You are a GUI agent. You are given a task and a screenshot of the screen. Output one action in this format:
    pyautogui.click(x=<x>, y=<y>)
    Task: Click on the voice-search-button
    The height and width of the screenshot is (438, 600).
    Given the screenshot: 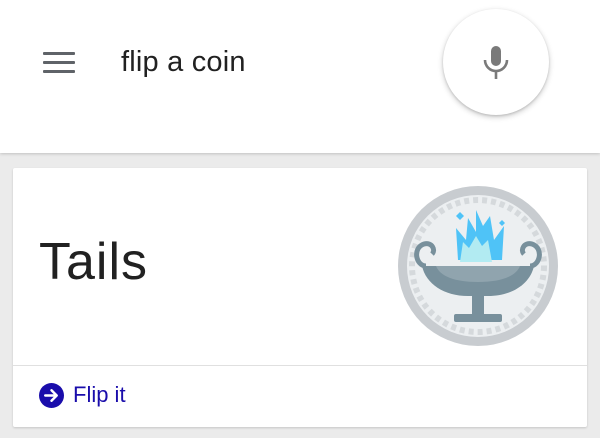 What is the action you would take?
    pyautogui.click(x=496, y=62)
    